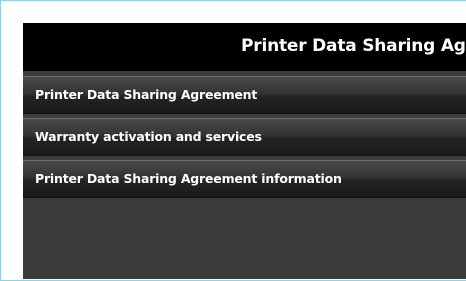 The width and height of the screenshot is (466, 281). I want to click on page-title: Printer Data Sharing Agre, so click(353, 46).